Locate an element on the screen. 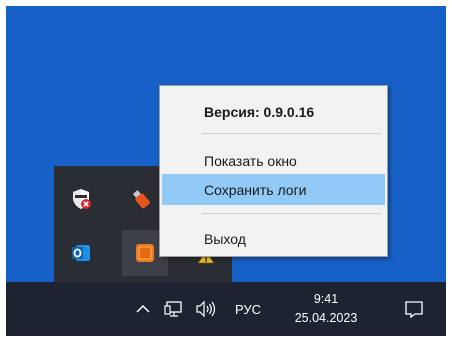  menu-show-window-item: Показать окно is located at coordinates (273, 160).